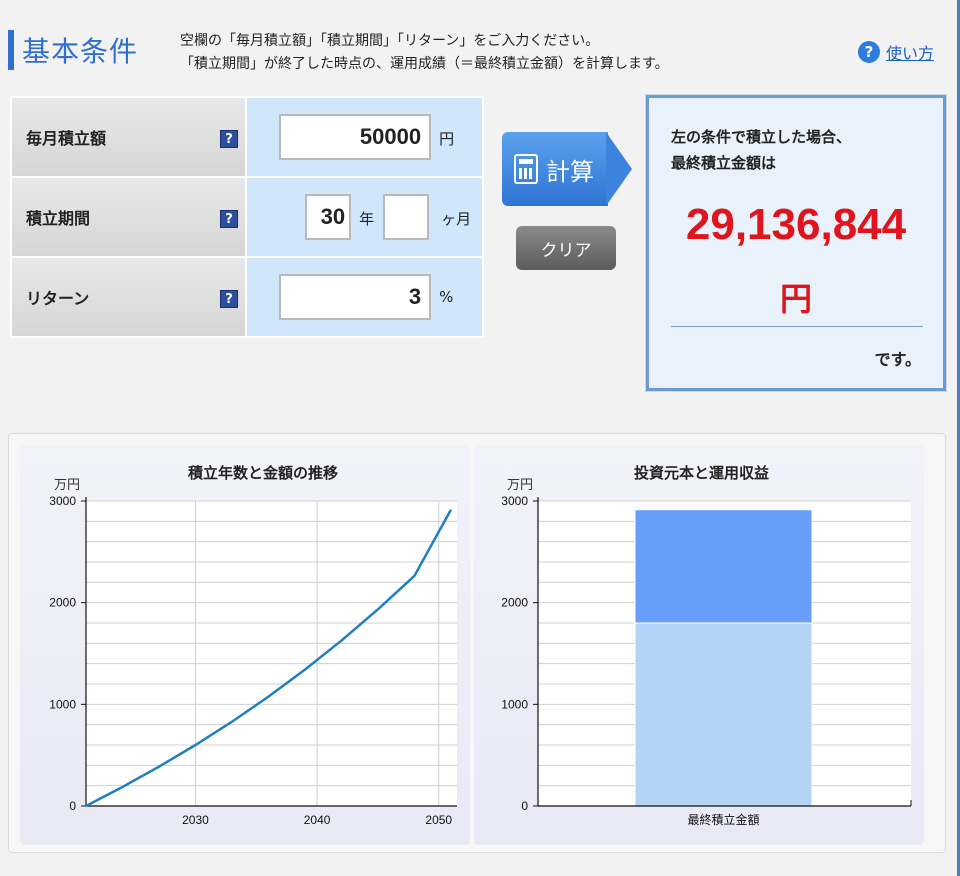 This screenshot has width=960, height=876. Describe the element at coordinates (514, 603) in the screenshot. I see `bar-chart-y-tick-label: 2000` at that location.